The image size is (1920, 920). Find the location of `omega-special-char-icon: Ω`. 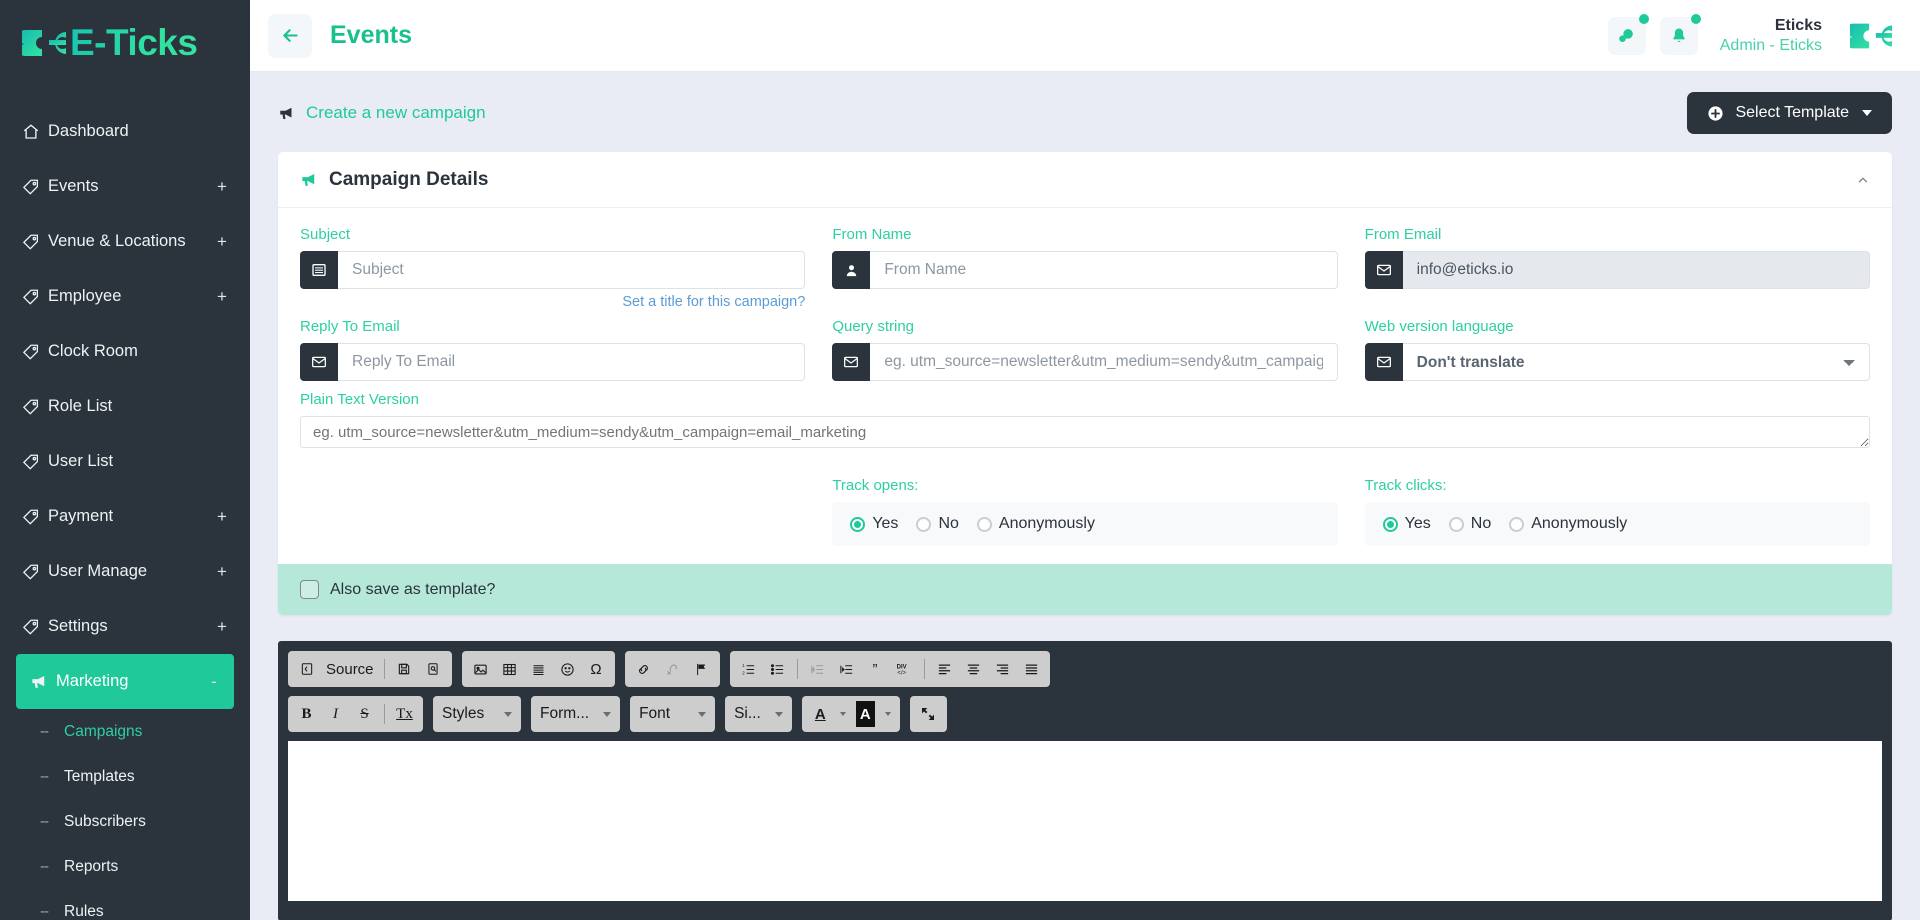

omega-special-char-icon: Ω is located at coordinates (596, 669).